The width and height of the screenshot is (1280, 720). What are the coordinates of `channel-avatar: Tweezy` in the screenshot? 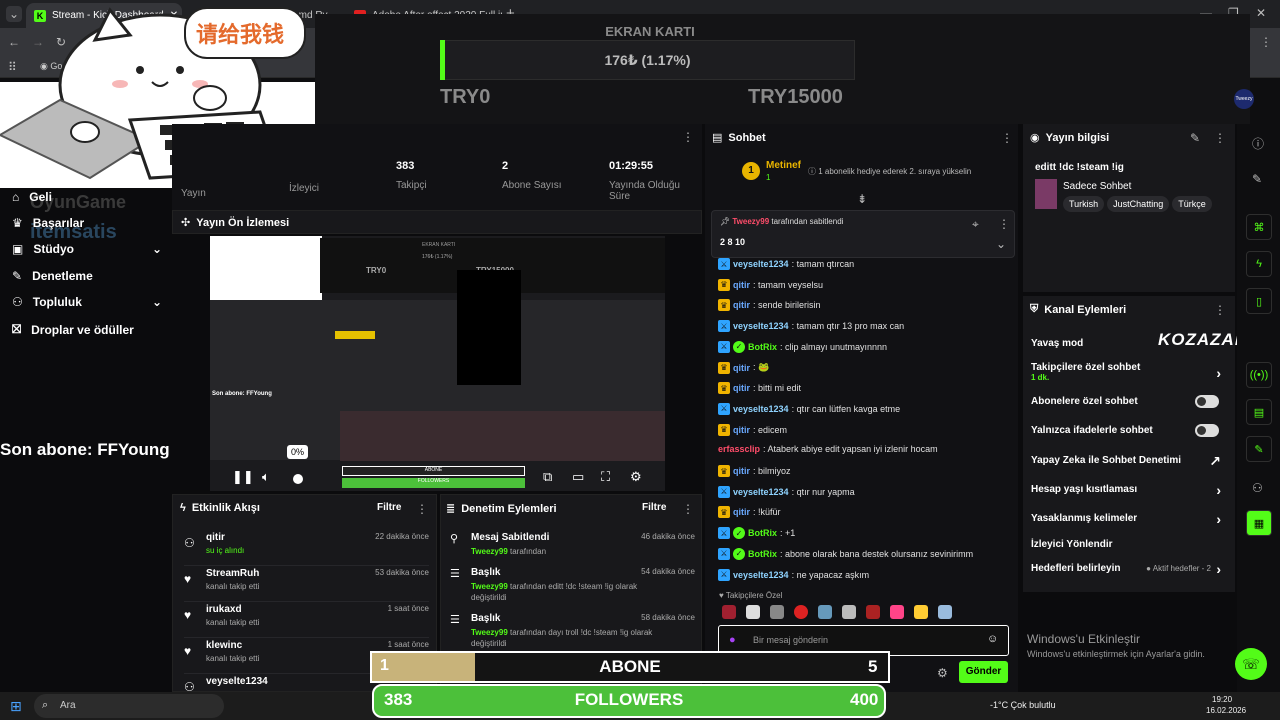 It's located at (1244, 99).